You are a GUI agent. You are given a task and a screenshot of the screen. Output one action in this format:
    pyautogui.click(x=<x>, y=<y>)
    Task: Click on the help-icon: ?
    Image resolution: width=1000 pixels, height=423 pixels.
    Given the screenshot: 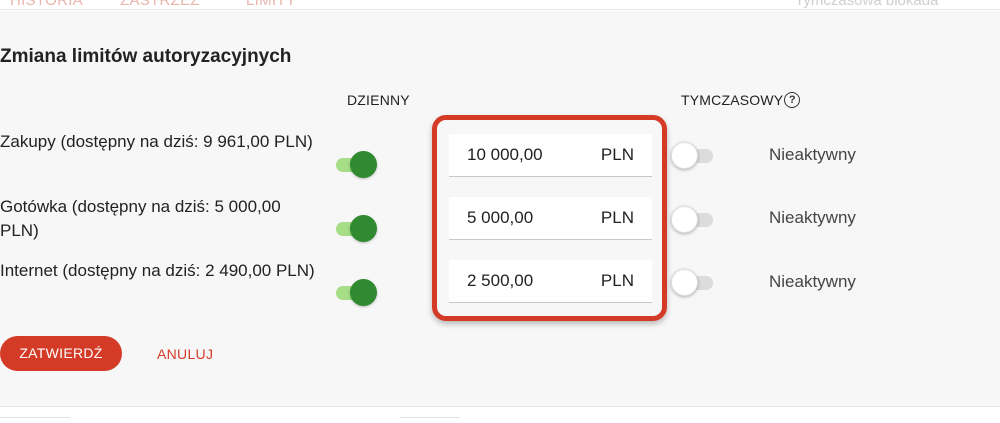 What is the action you would take?
    pyautogui.click(x=792, y=100)
    